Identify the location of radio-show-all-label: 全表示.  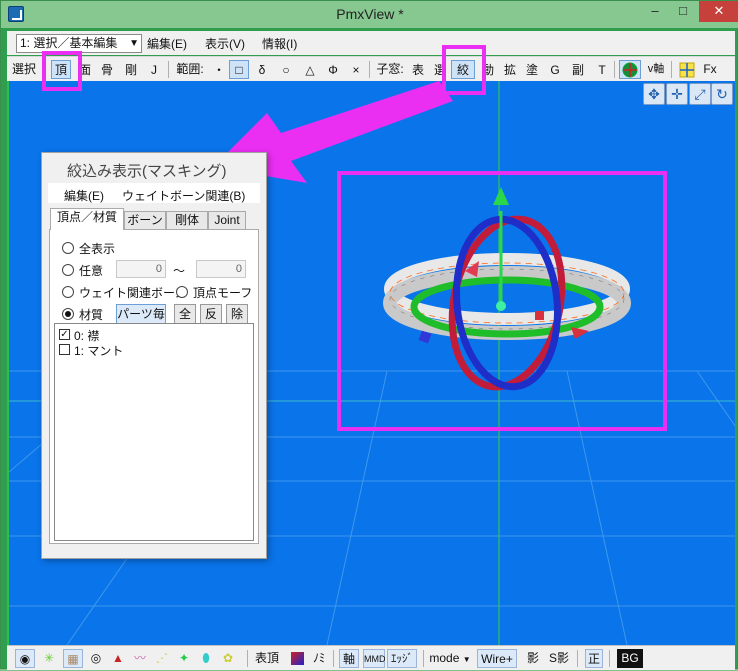
(97, 249).